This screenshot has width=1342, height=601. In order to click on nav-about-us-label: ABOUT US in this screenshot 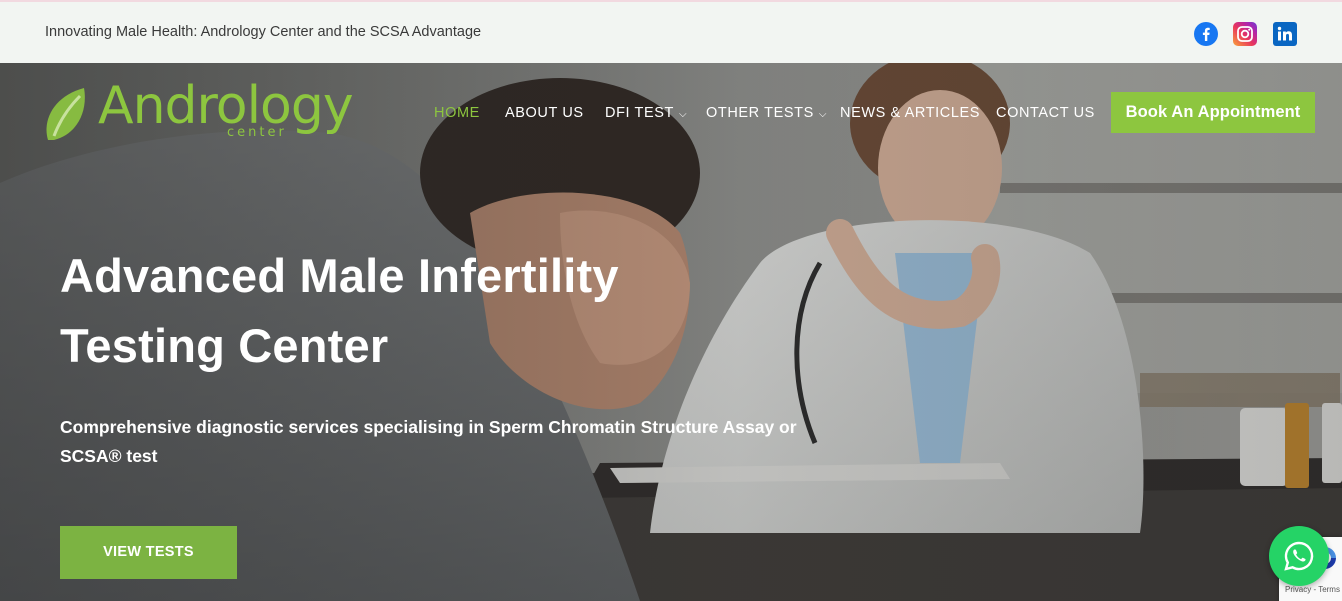, I will do `click(544, 113)`.